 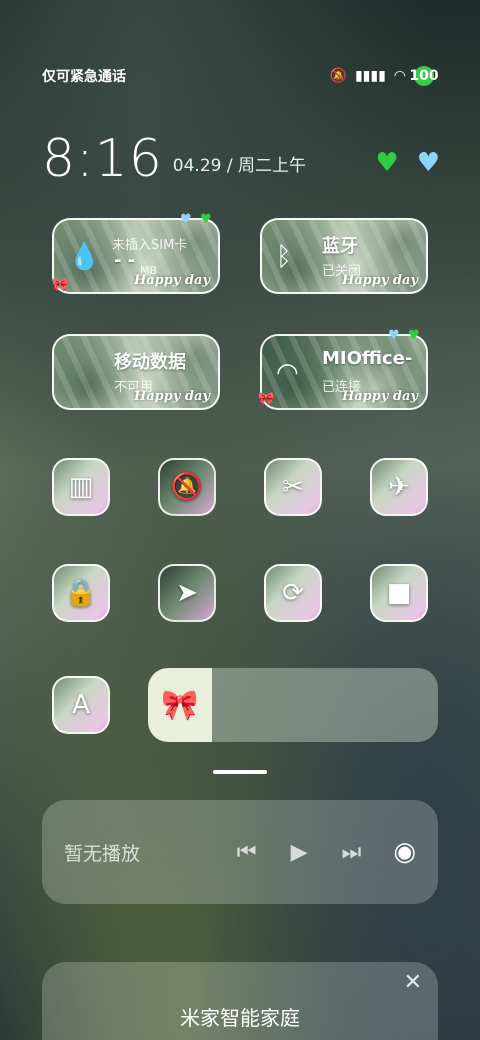 I want to click on rotation-lock-toggle: ⟳, so click(x=293, y=593).